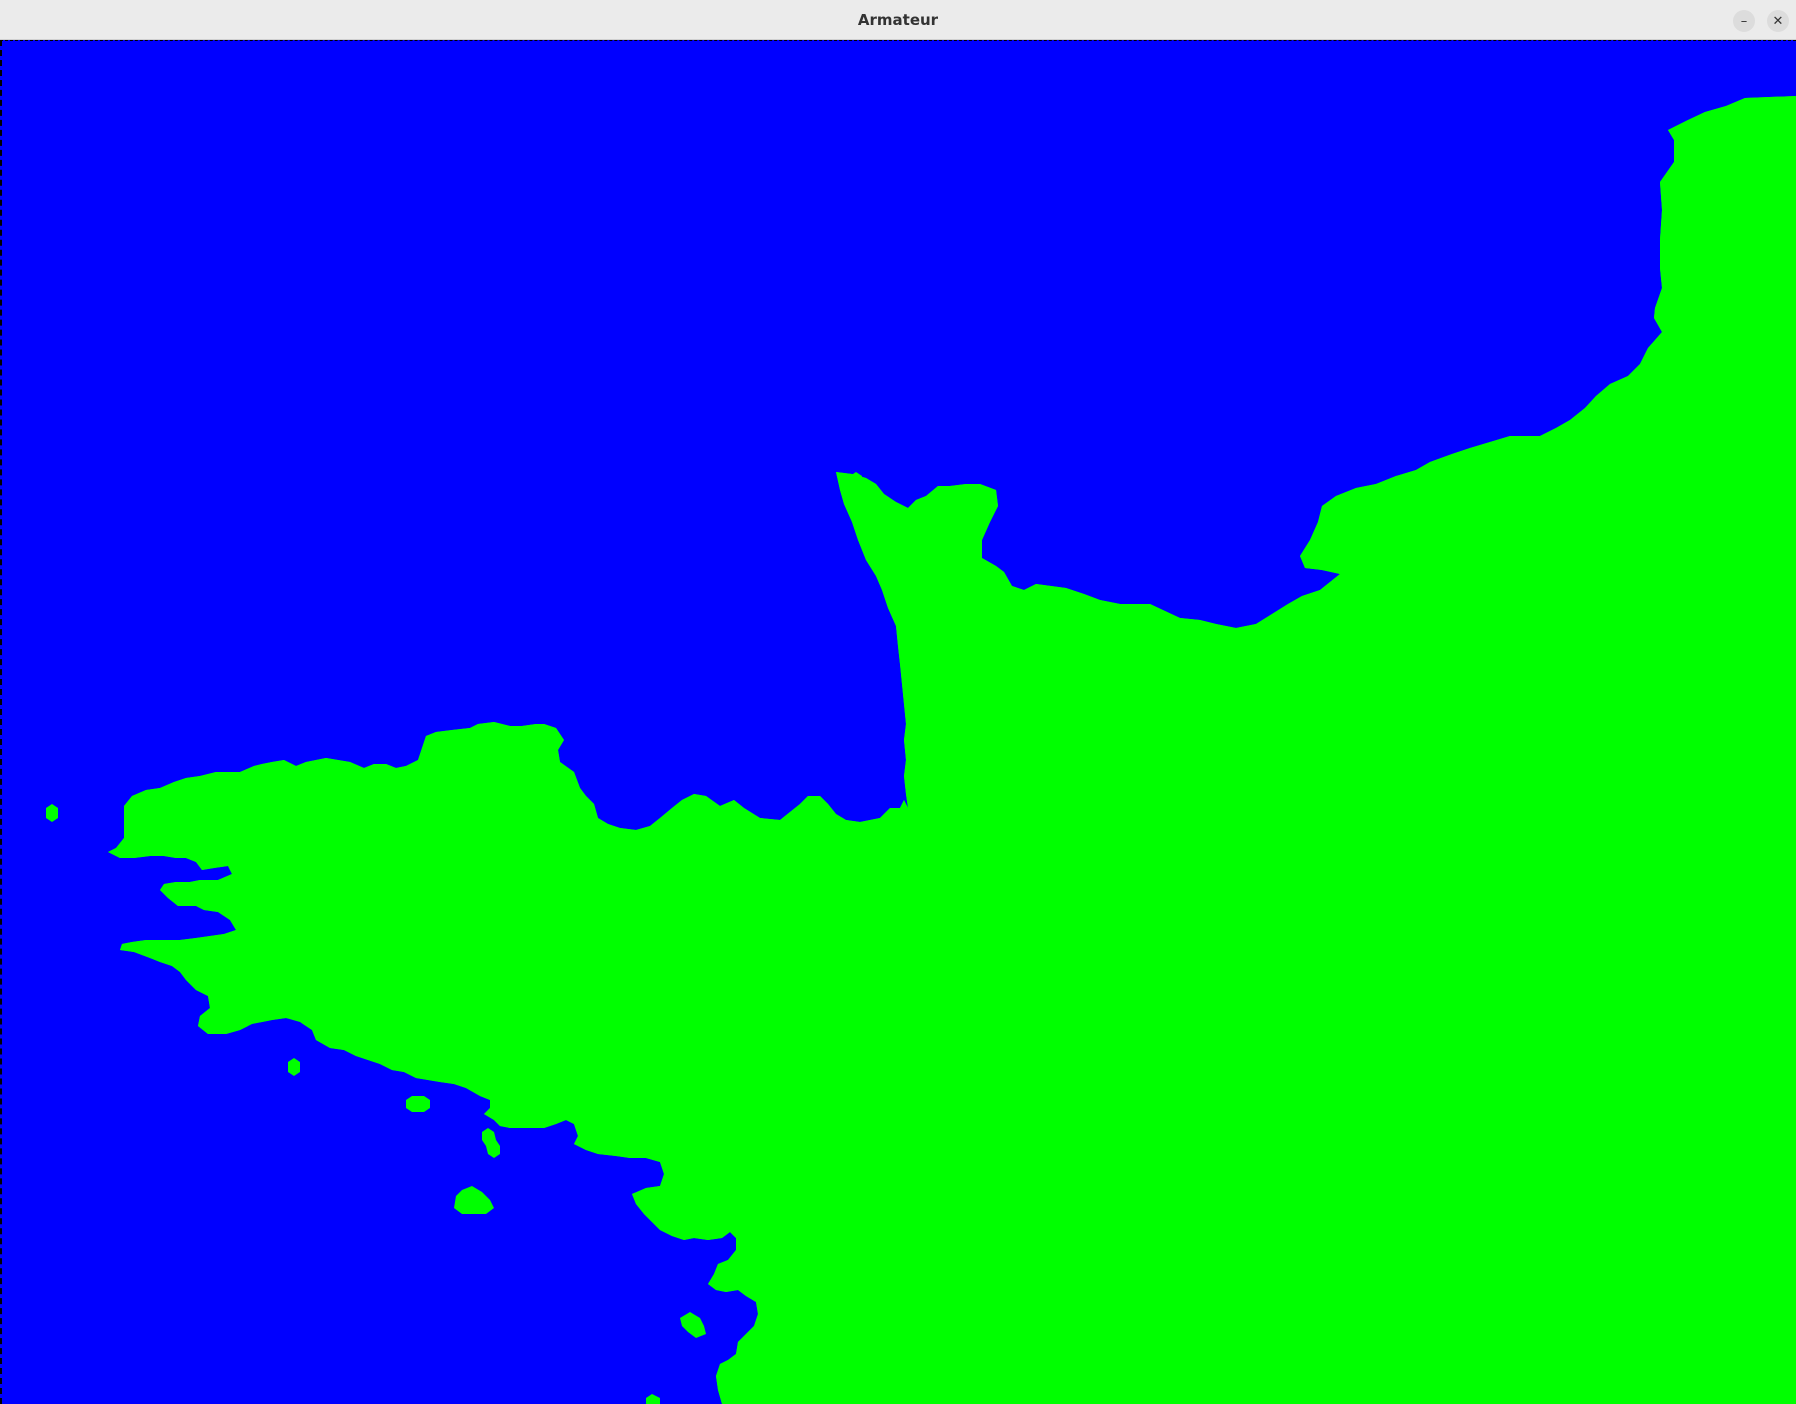 The width and height of the screenshot is (1796, 1404). I want to click on minimize-icon: –, so click(1744, 21).